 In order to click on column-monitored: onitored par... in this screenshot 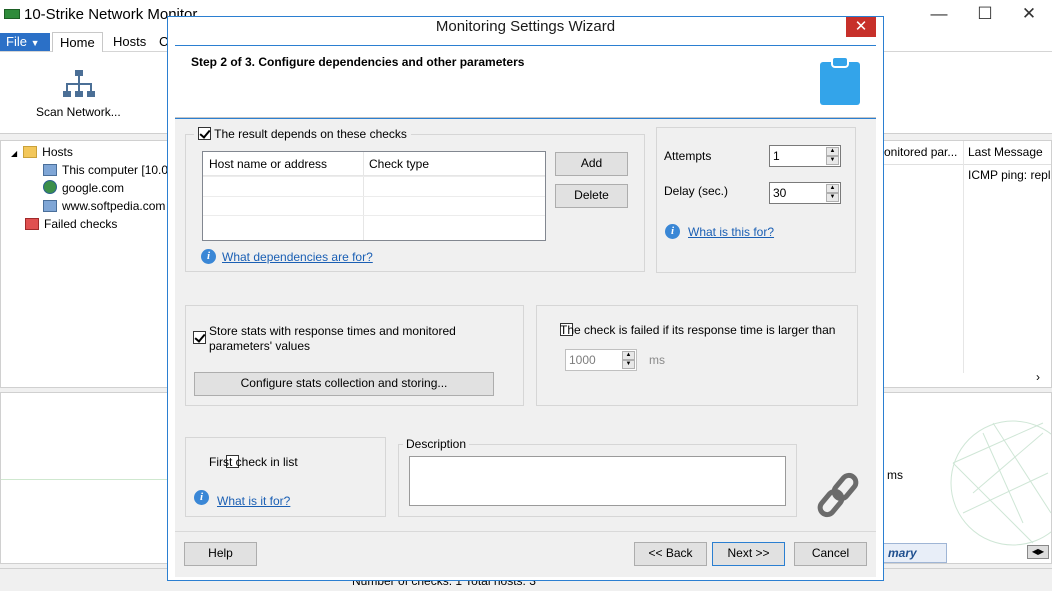, I will do `click(920, 154)`.